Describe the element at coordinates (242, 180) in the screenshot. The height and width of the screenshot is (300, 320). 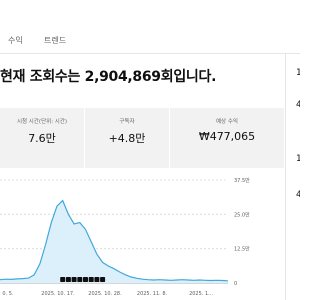
I see `y-tick-label: 37.5만` at that location.